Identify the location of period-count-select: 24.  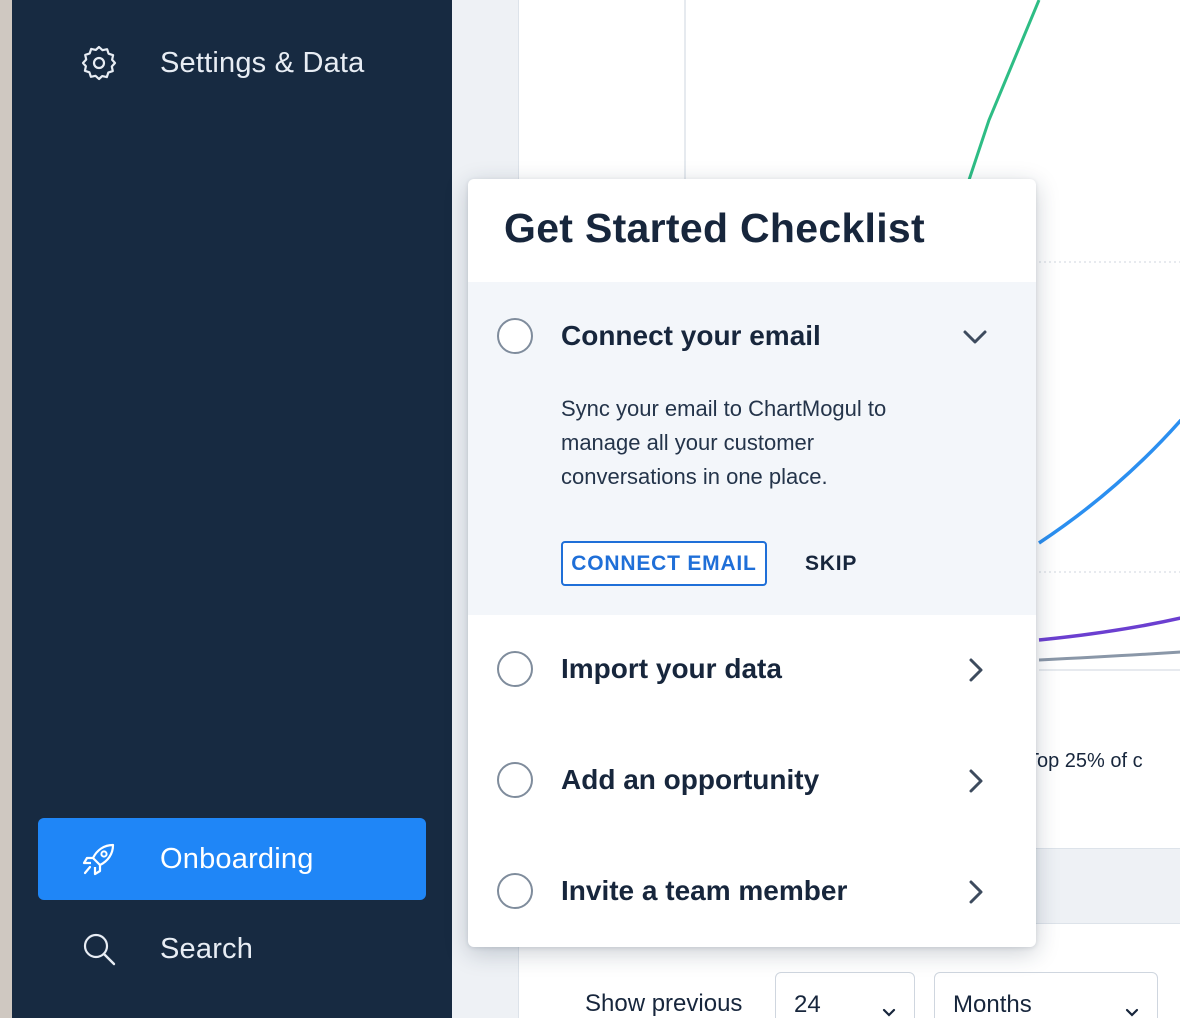
(845, 995).